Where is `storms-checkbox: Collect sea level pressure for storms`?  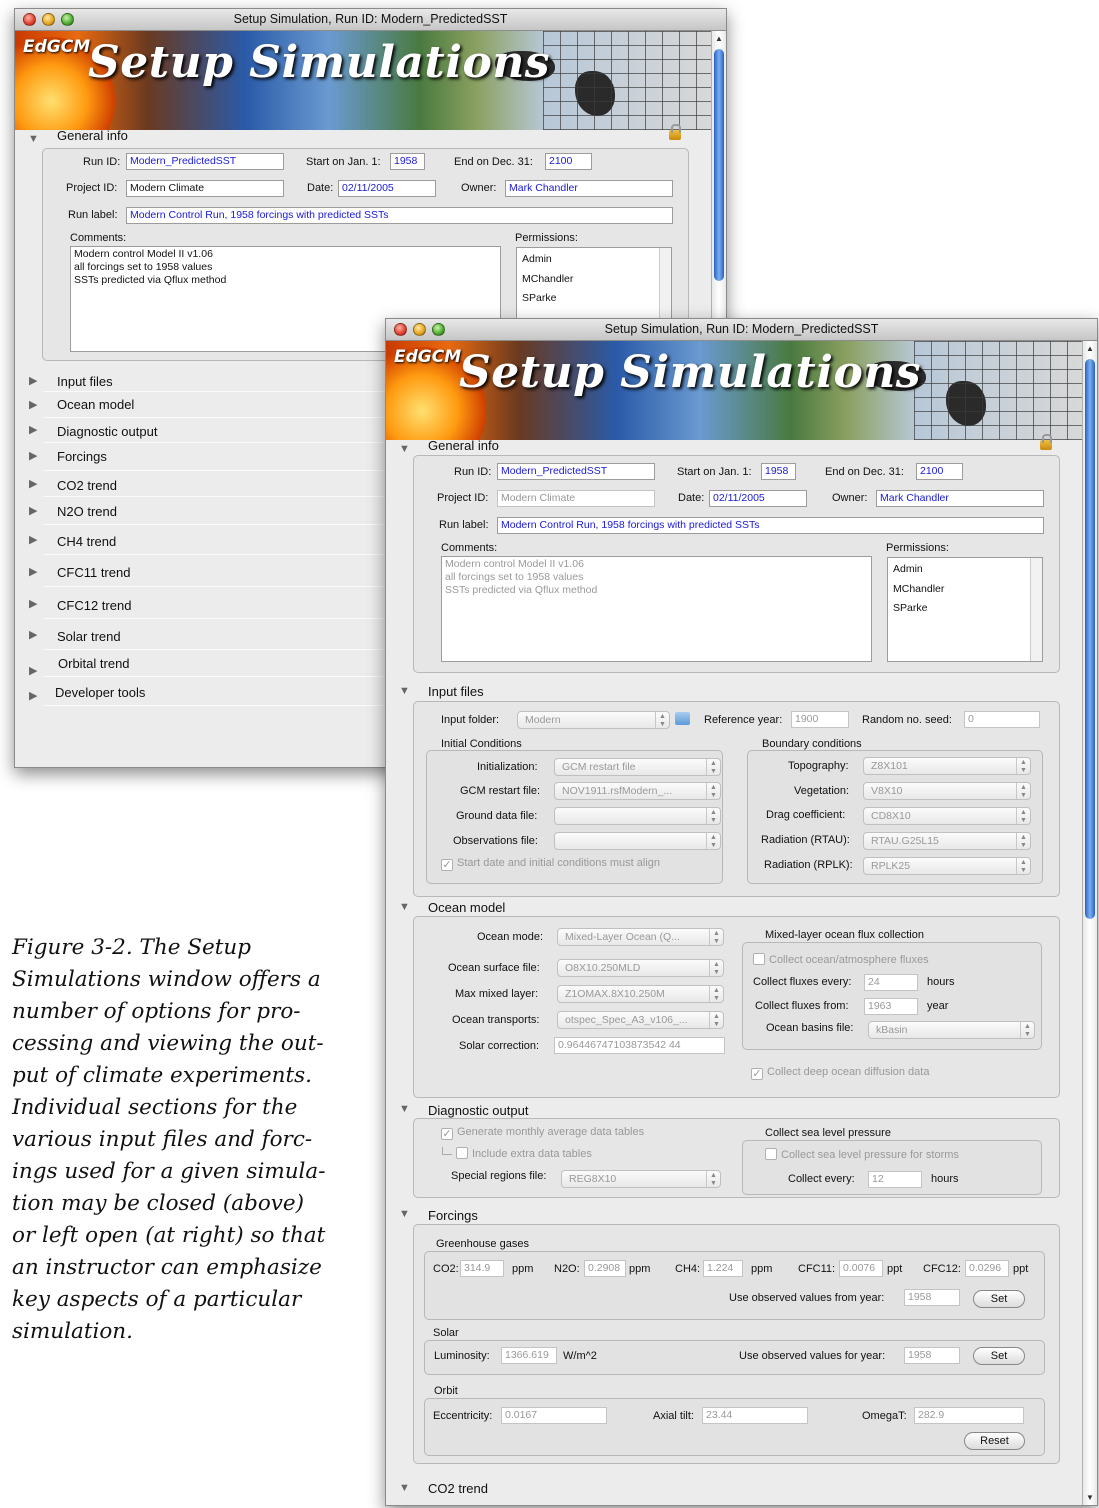
storms-checkbox: Collect sea level pressure for storms is located at coordinates (862, 1154).